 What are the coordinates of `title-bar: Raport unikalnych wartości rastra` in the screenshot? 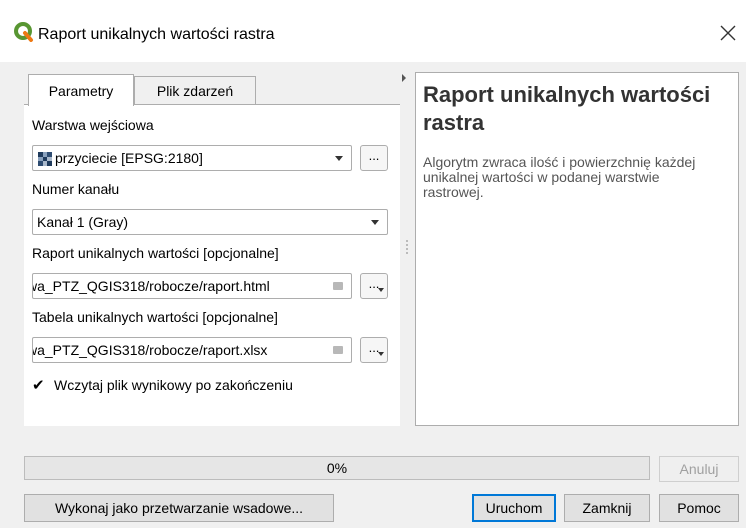 It's located at (373, 31).